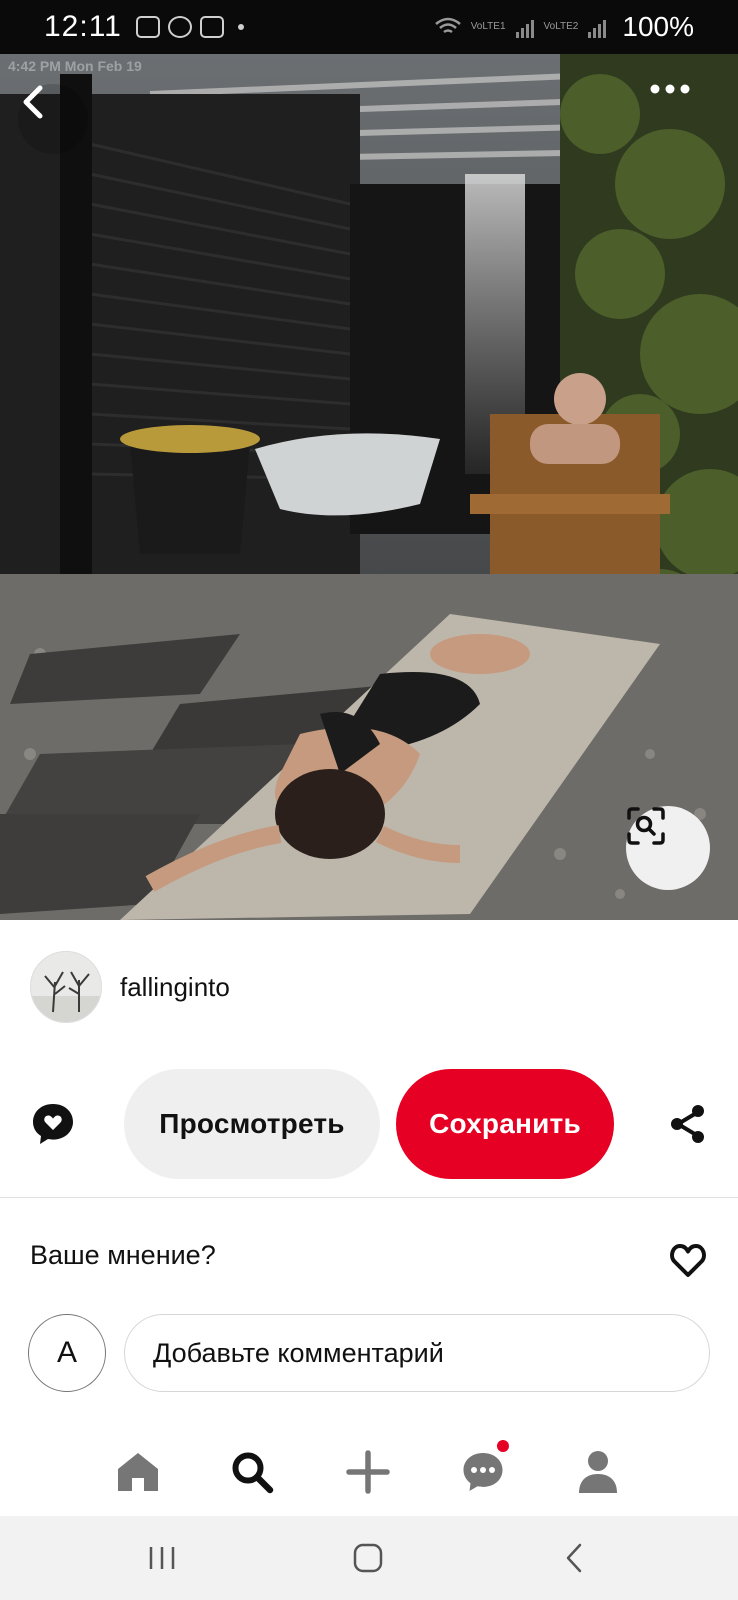  I want to click on more-notifications-icon, so click(240, 27).